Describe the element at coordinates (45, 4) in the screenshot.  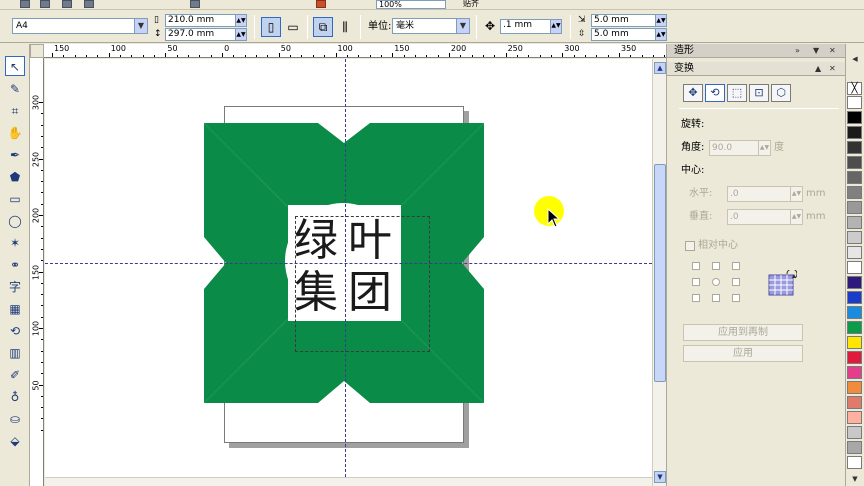
I see `open-icon` at that location.